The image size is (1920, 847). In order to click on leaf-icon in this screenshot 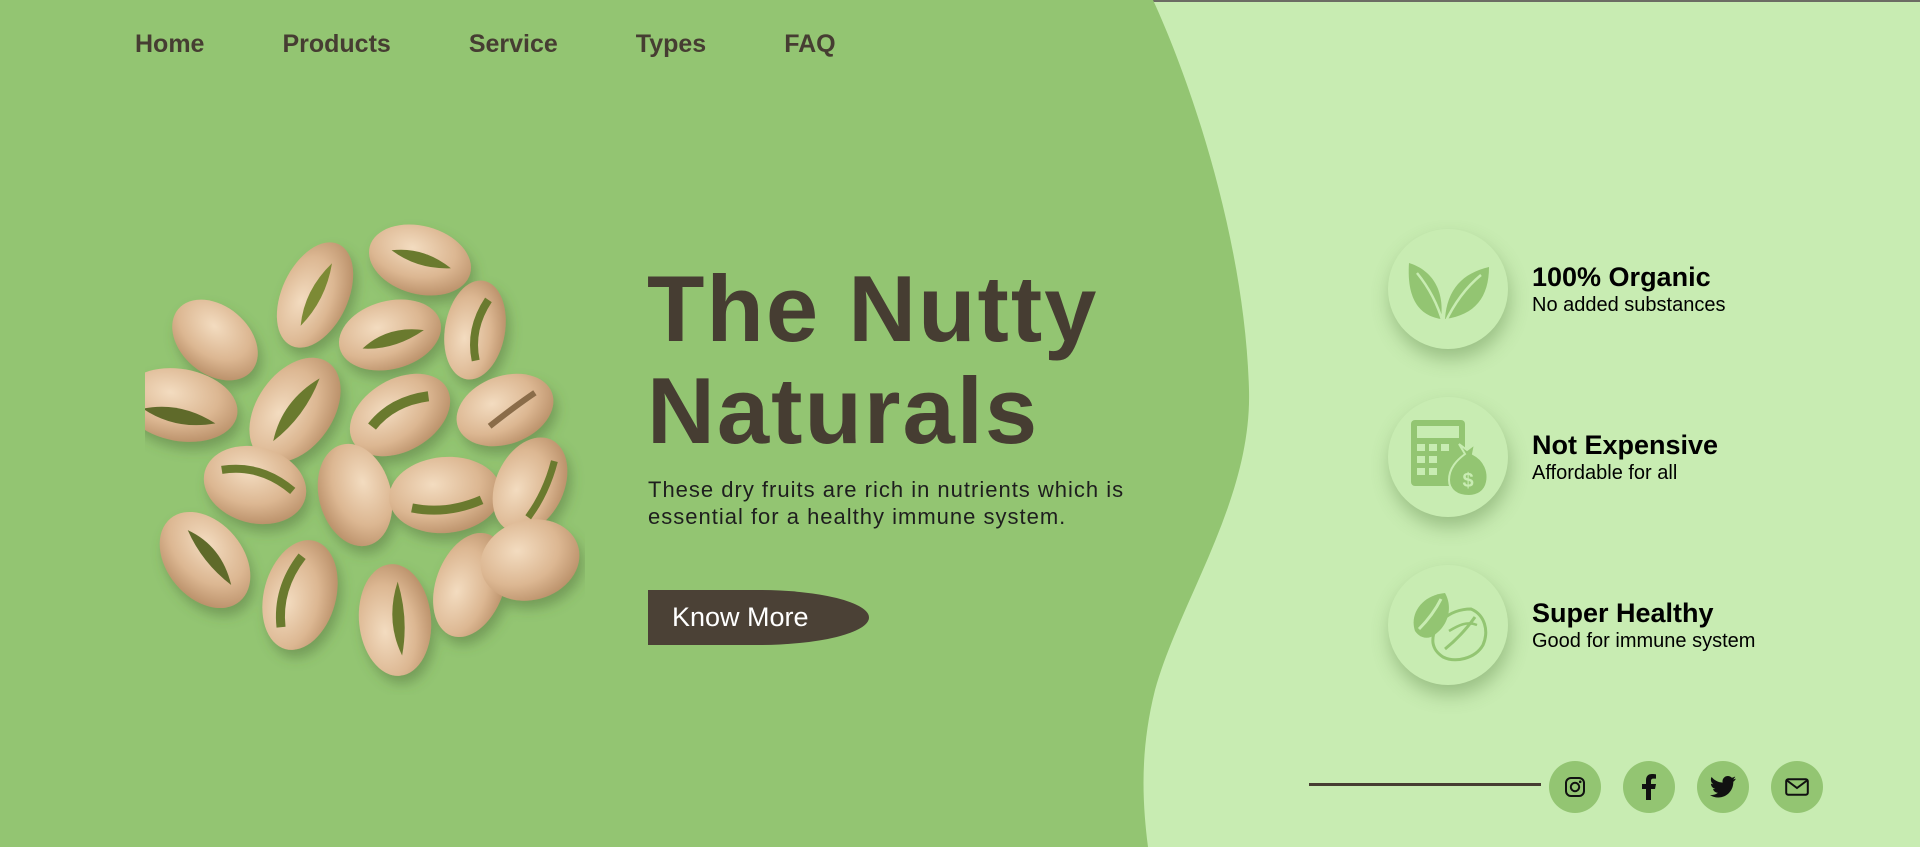, I will do `click(1448, 293)`.